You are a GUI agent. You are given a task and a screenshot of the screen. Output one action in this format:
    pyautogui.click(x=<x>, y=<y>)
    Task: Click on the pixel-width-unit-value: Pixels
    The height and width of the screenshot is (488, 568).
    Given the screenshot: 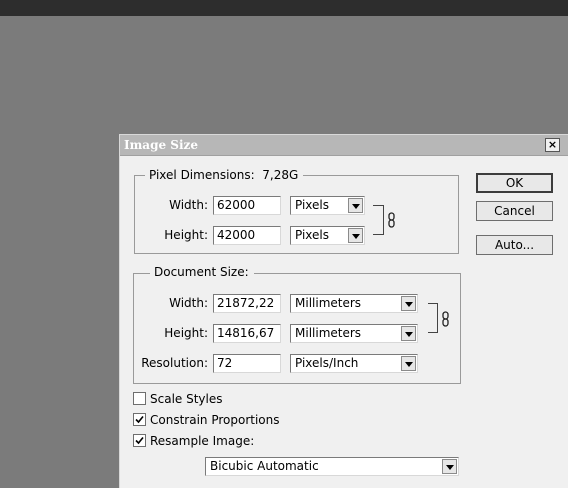 What is the action you would take?
    pyautogui.click(x=312, y=205)
    